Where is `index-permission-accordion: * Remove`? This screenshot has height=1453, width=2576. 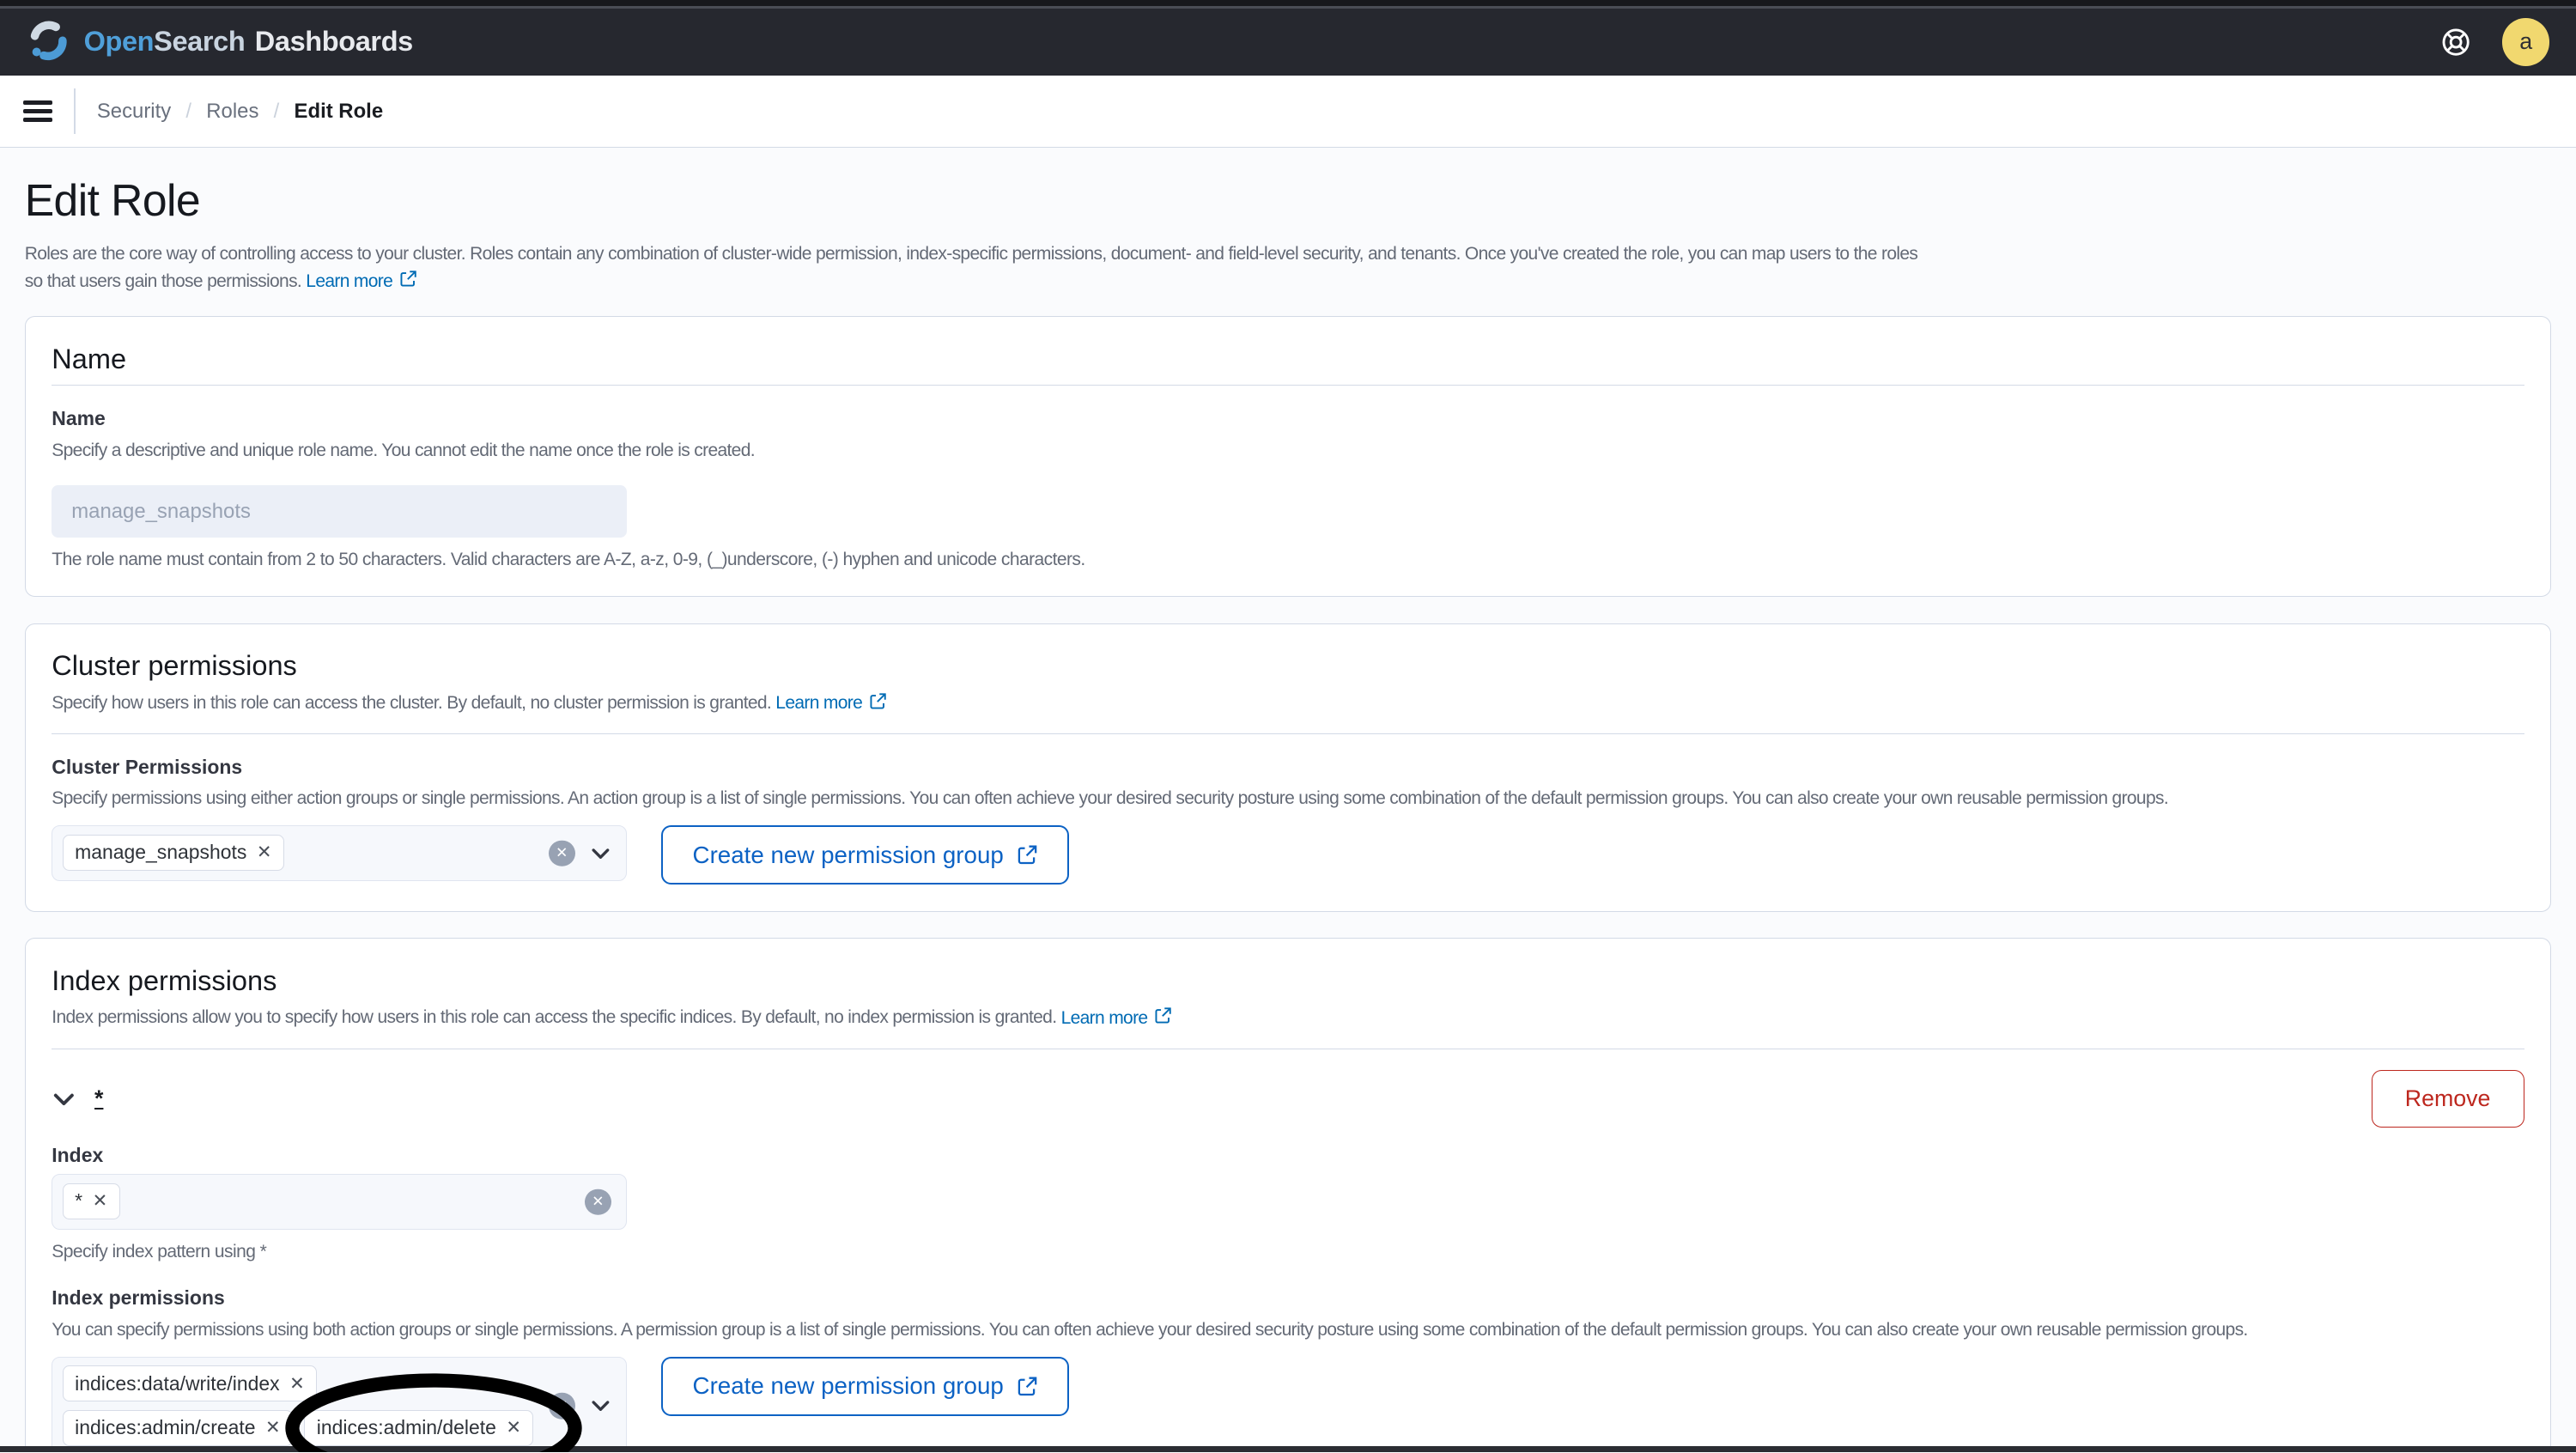
index-permission-accordion: * Remove is located at coordinates (1288, 1099).